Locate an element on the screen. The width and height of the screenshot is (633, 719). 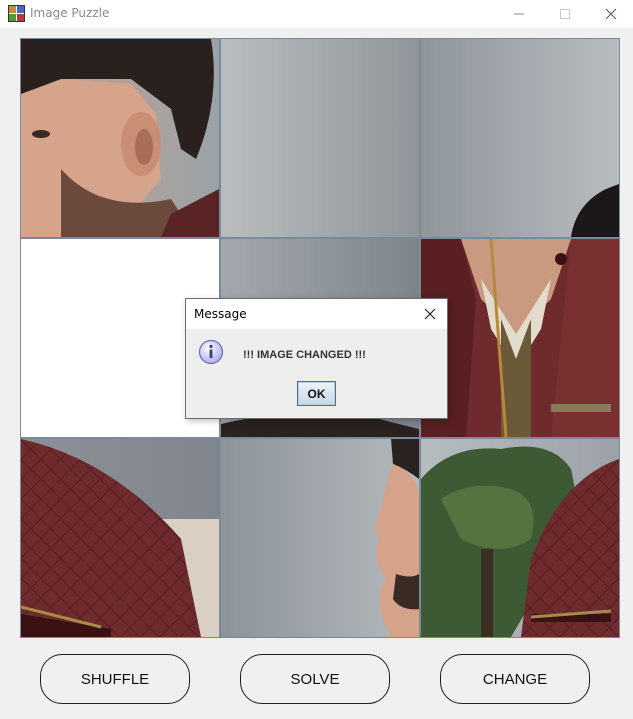
ok-button: OK is located at coordinates (316, 393).